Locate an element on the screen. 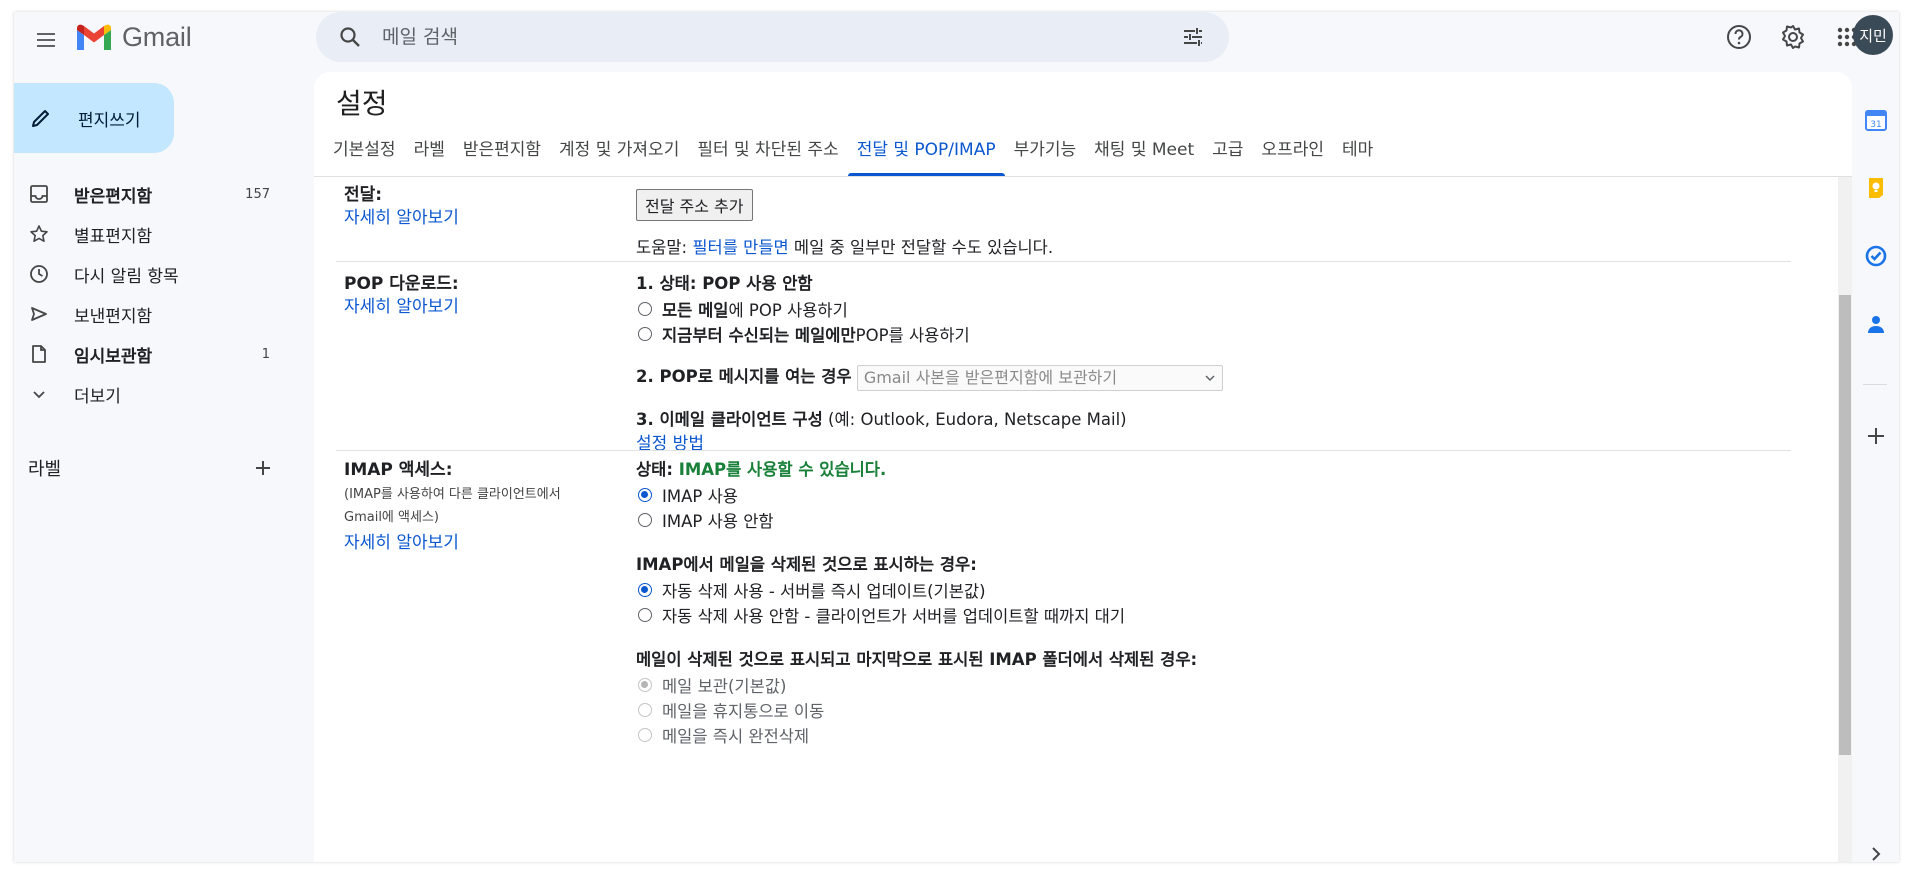 The width and height of the screenshot is (1913, 875). delete-forever-option: 메일을 즉시 완전삭제 is located at coordinates (1186, 734).